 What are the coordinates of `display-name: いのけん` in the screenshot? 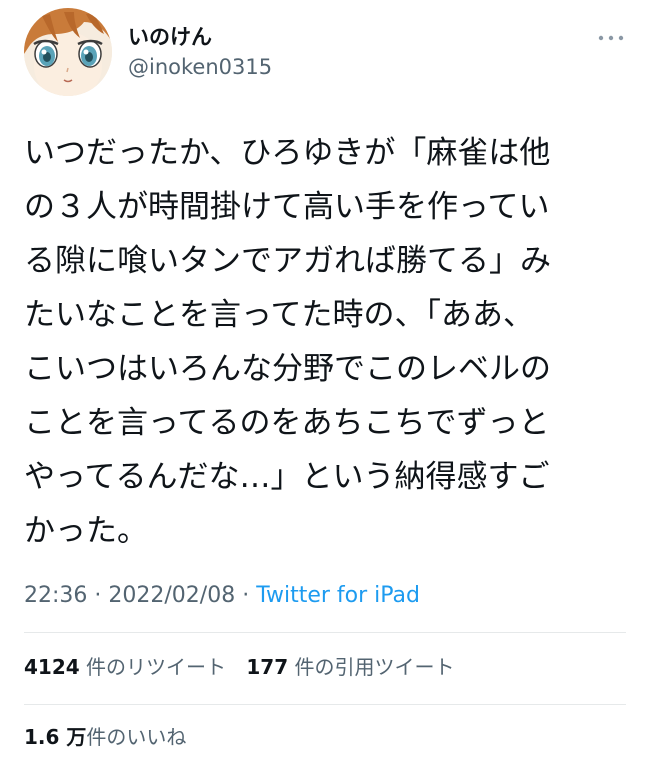 It's located at (170, 37).